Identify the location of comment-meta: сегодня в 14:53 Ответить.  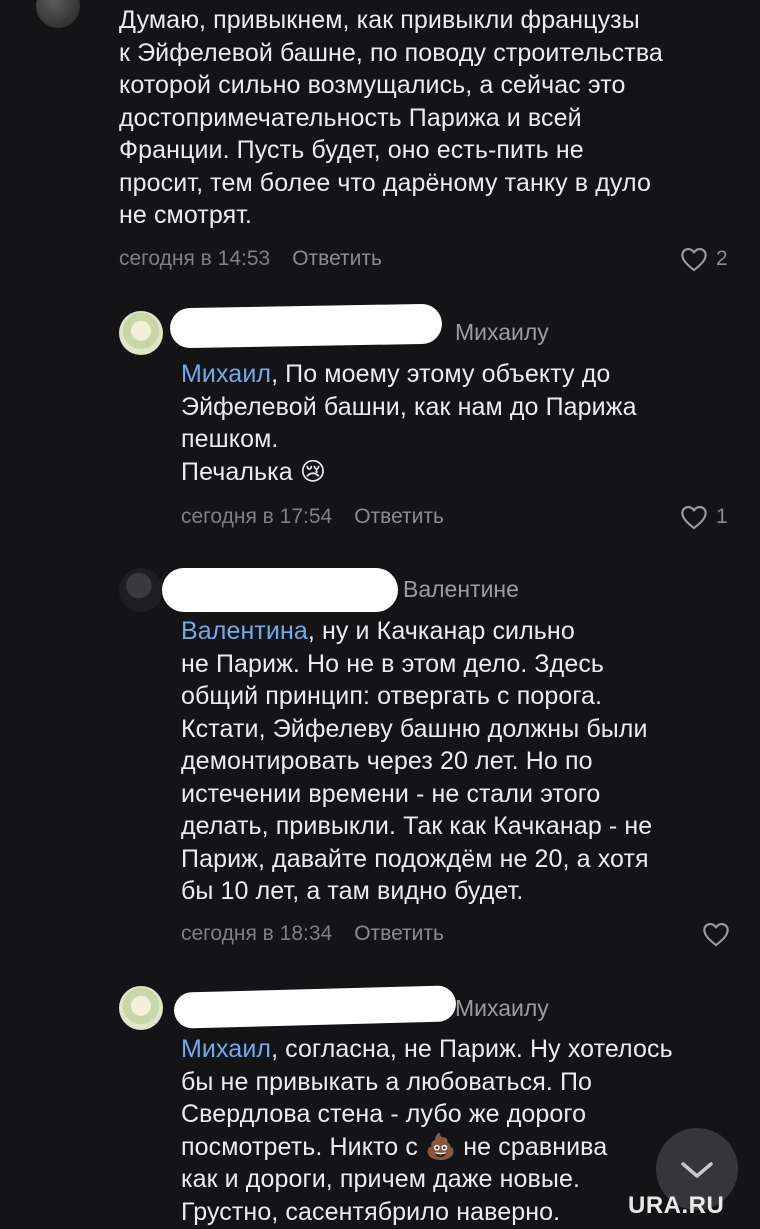
(250, 259).